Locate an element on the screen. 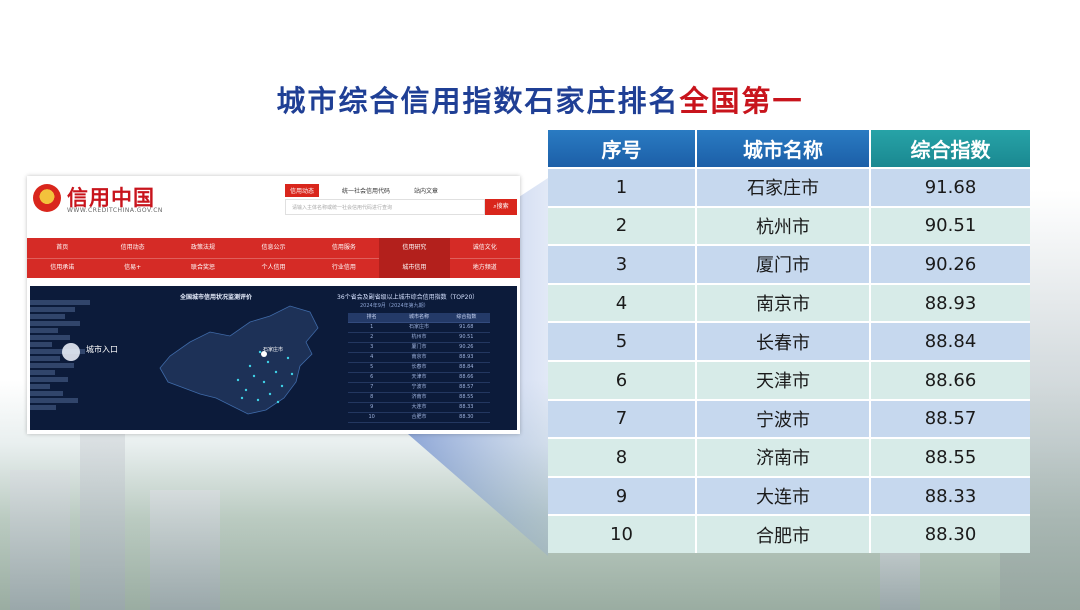 Image resolution: width=1080 pixels, height=610 pixels. table-row: 9 大连市 88.33 is located at coordinates (789, 495).